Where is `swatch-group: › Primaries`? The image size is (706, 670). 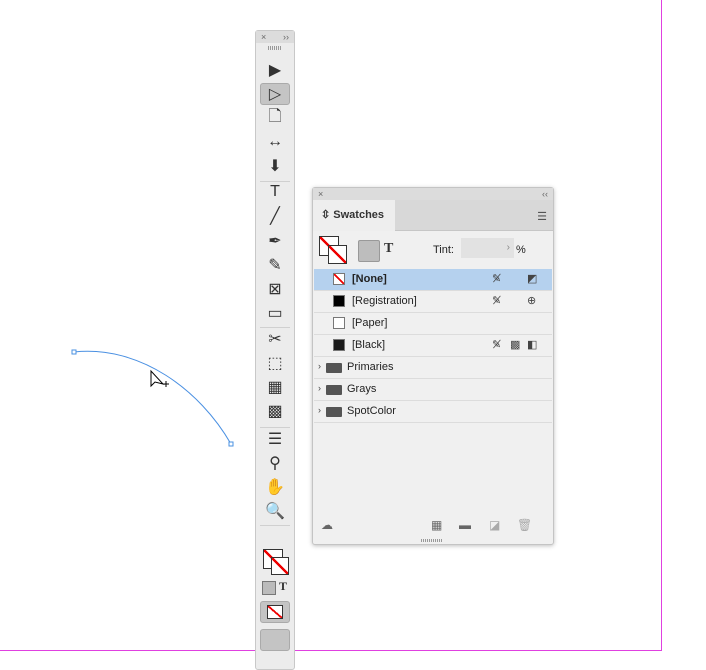 swatch-group: › Primaries is located at coordinates (433, 368).